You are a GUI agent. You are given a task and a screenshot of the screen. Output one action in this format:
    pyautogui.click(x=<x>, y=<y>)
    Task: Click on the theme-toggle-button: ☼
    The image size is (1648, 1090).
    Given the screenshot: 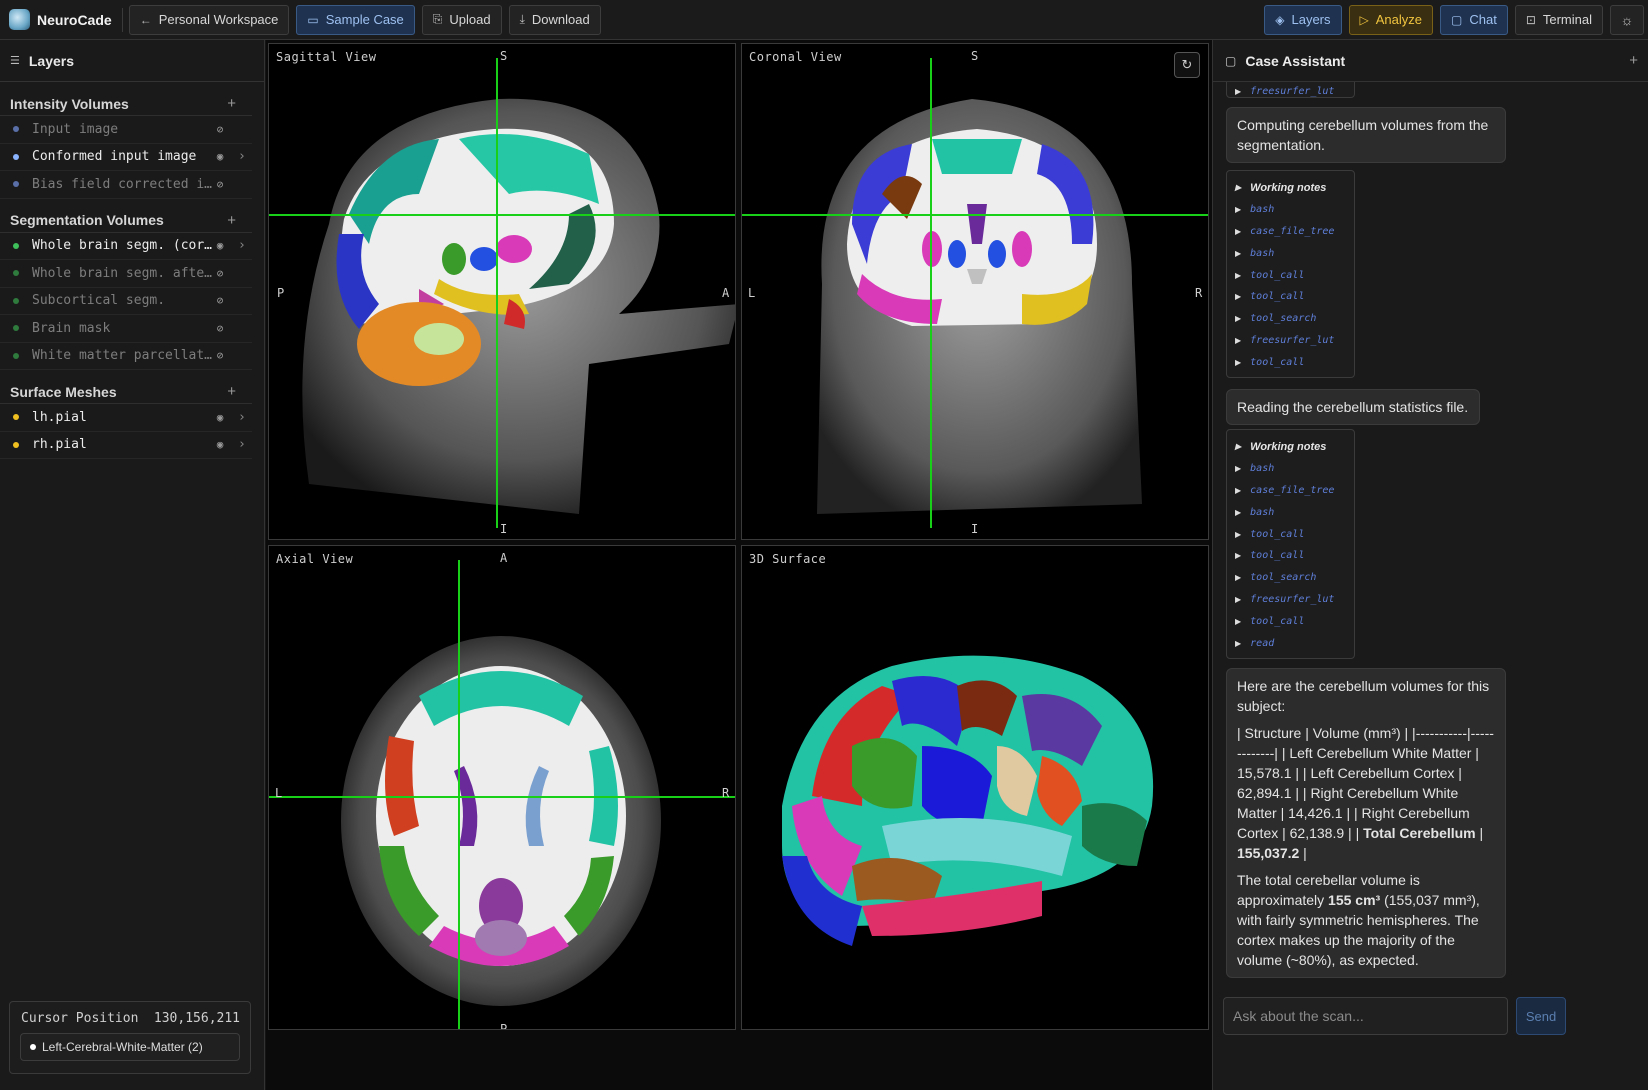 What is the action you would take?
    pyautogui.click(x=1627, y=19)
    